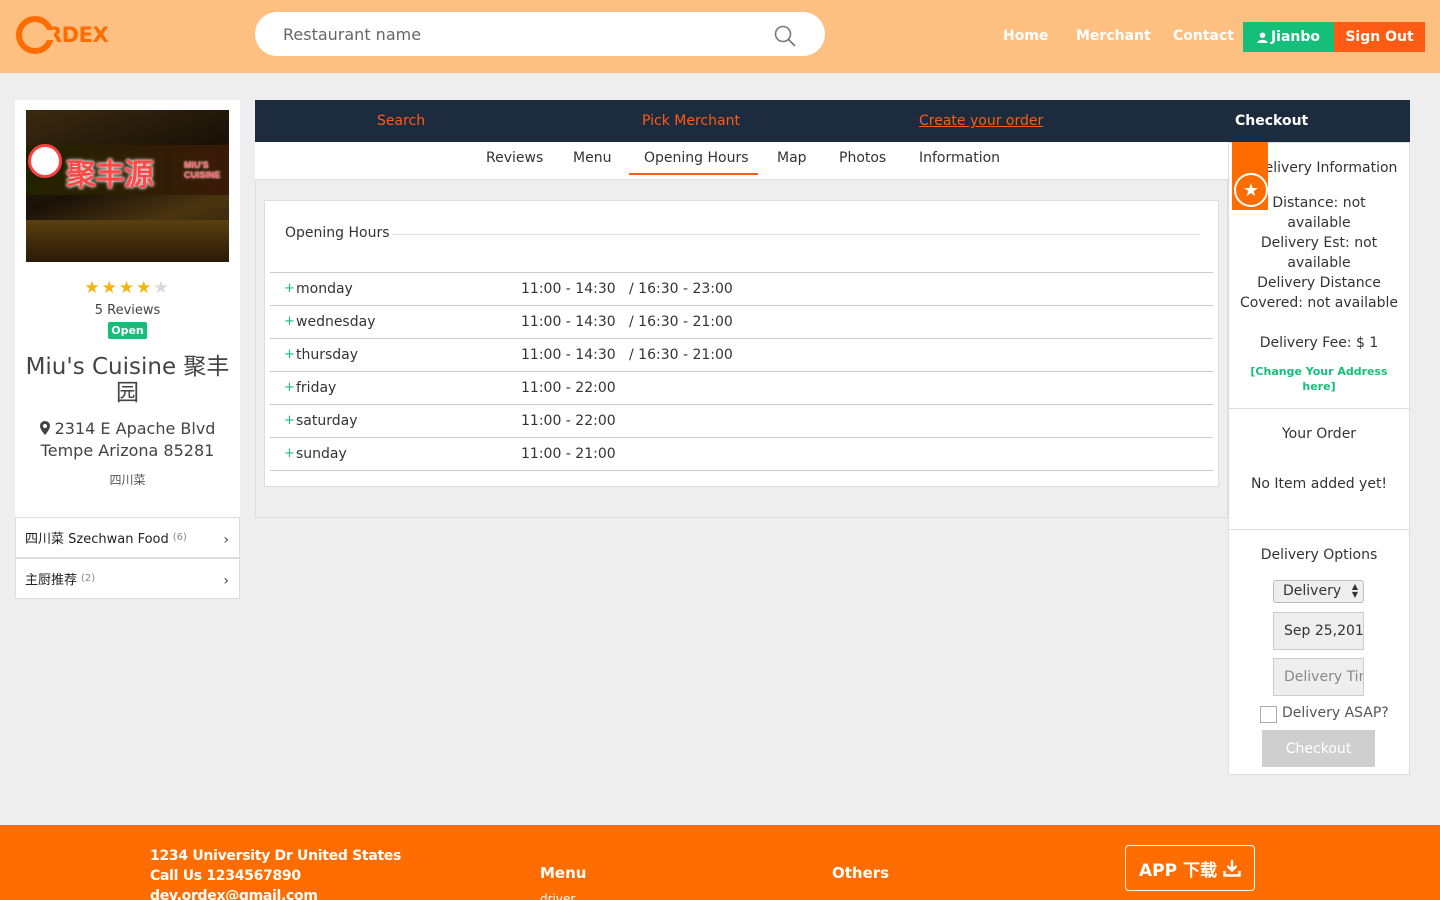 This screenshot has height=900, width=1440. I want to click on hours-day: wednesday, so click(336, 322).